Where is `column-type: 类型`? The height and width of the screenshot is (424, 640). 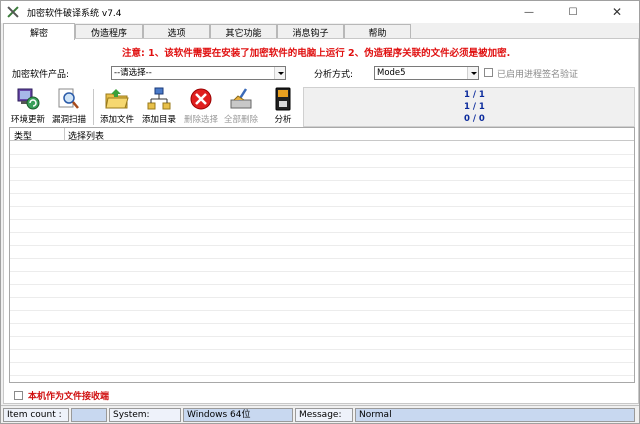 column-type: 类型 is located at coordinates (23, 135).